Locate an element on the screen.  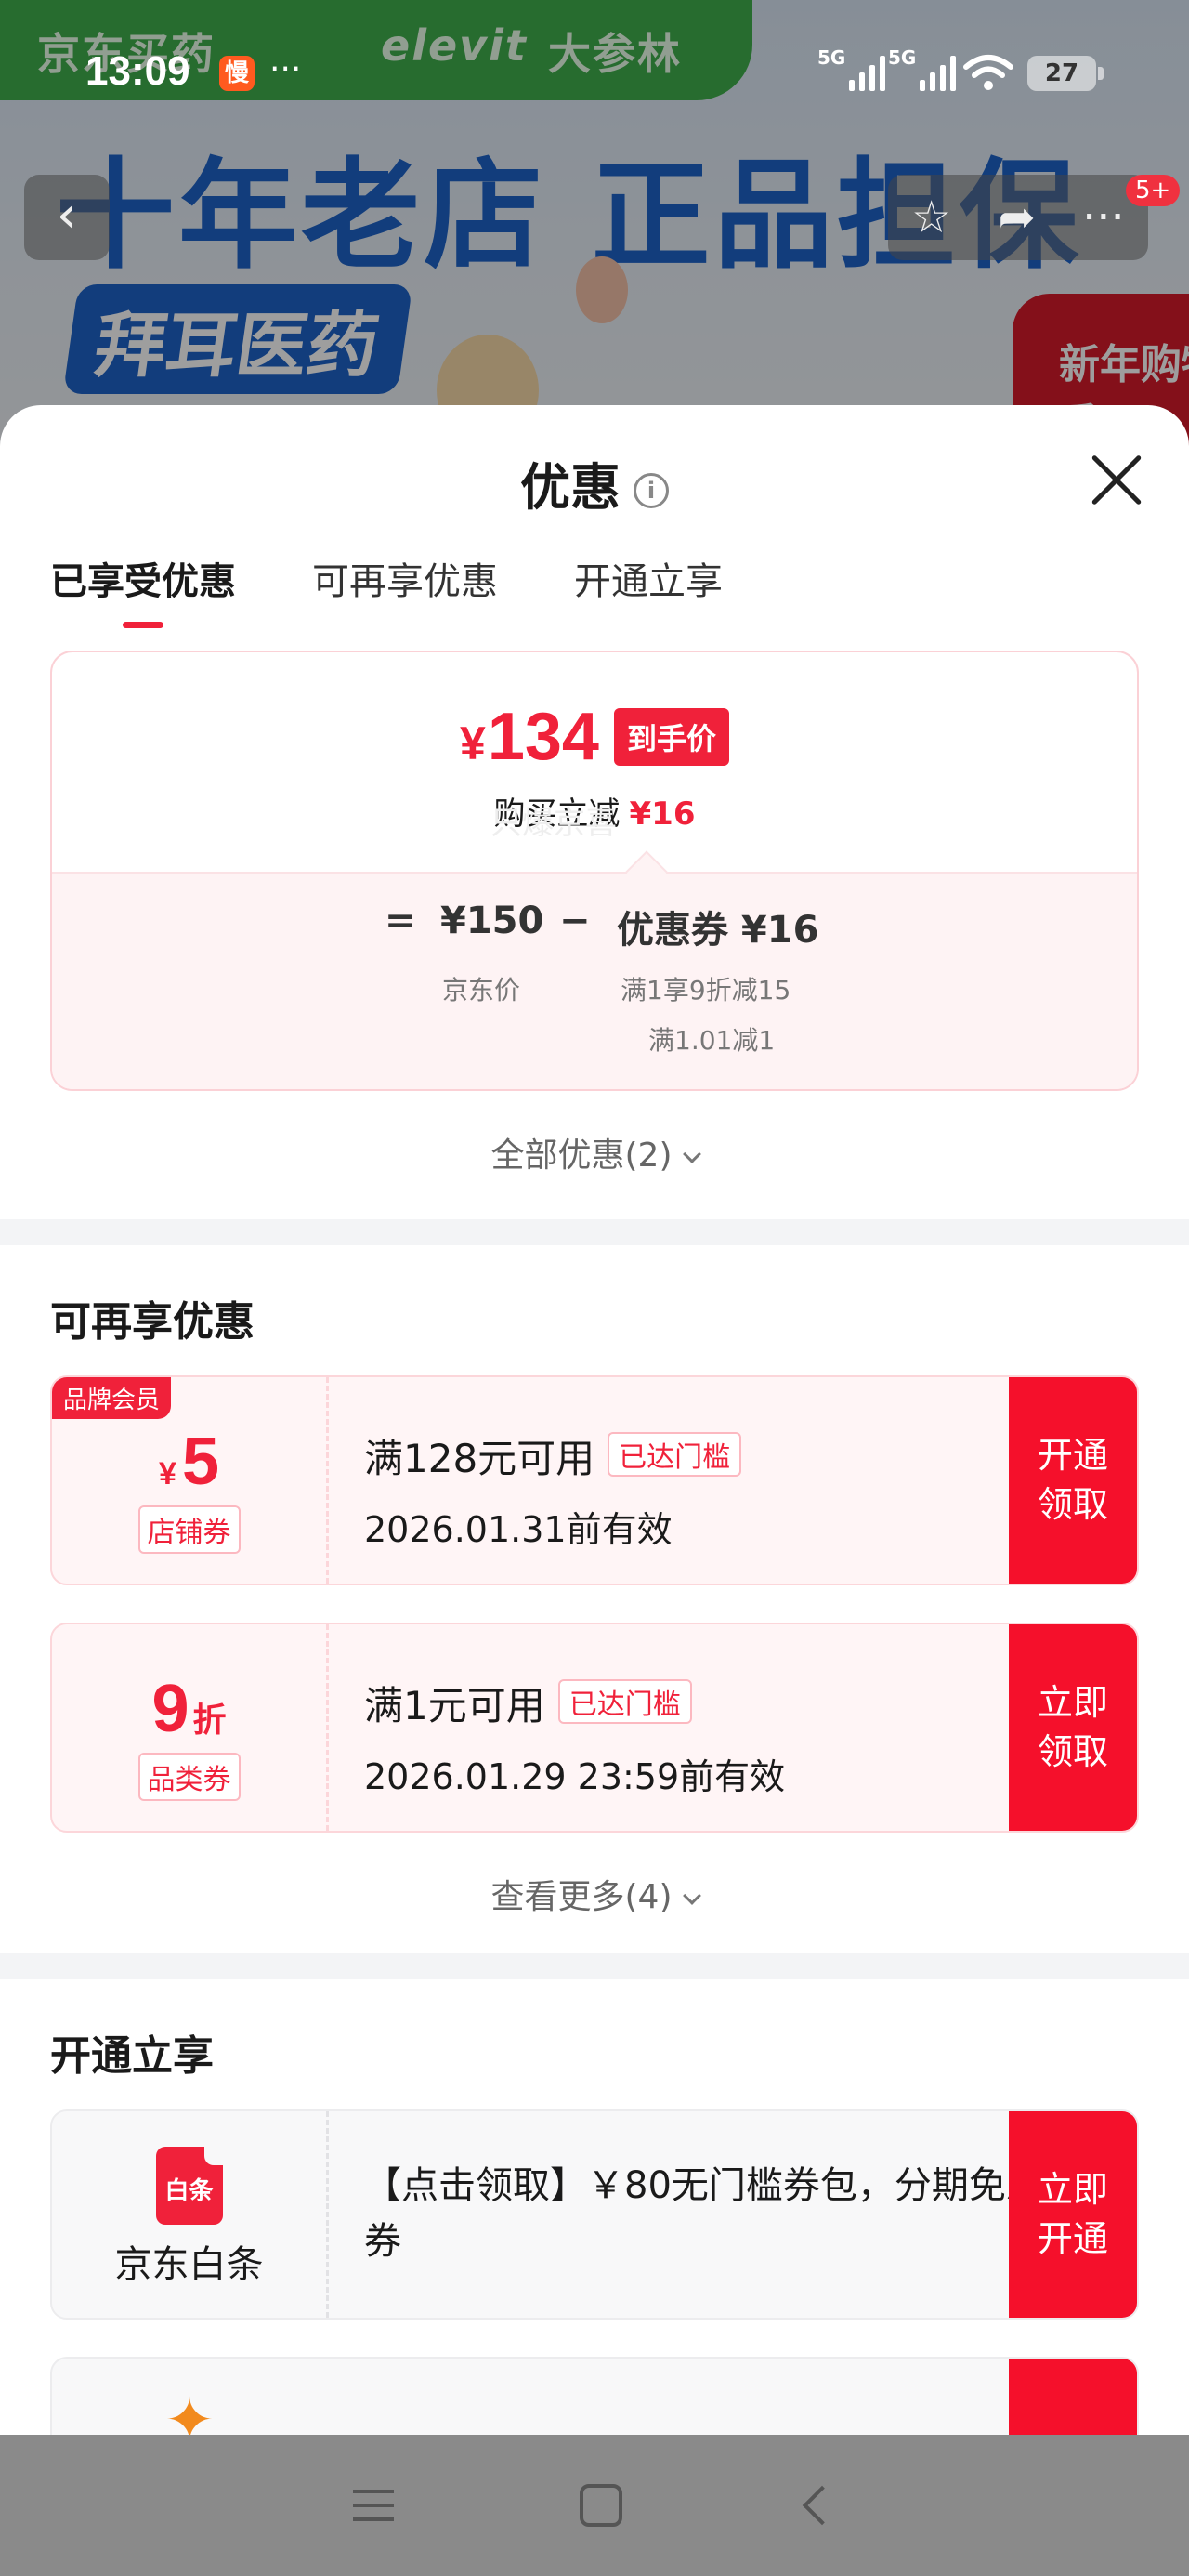
info-icon: i is located at coordinates (651, 491).